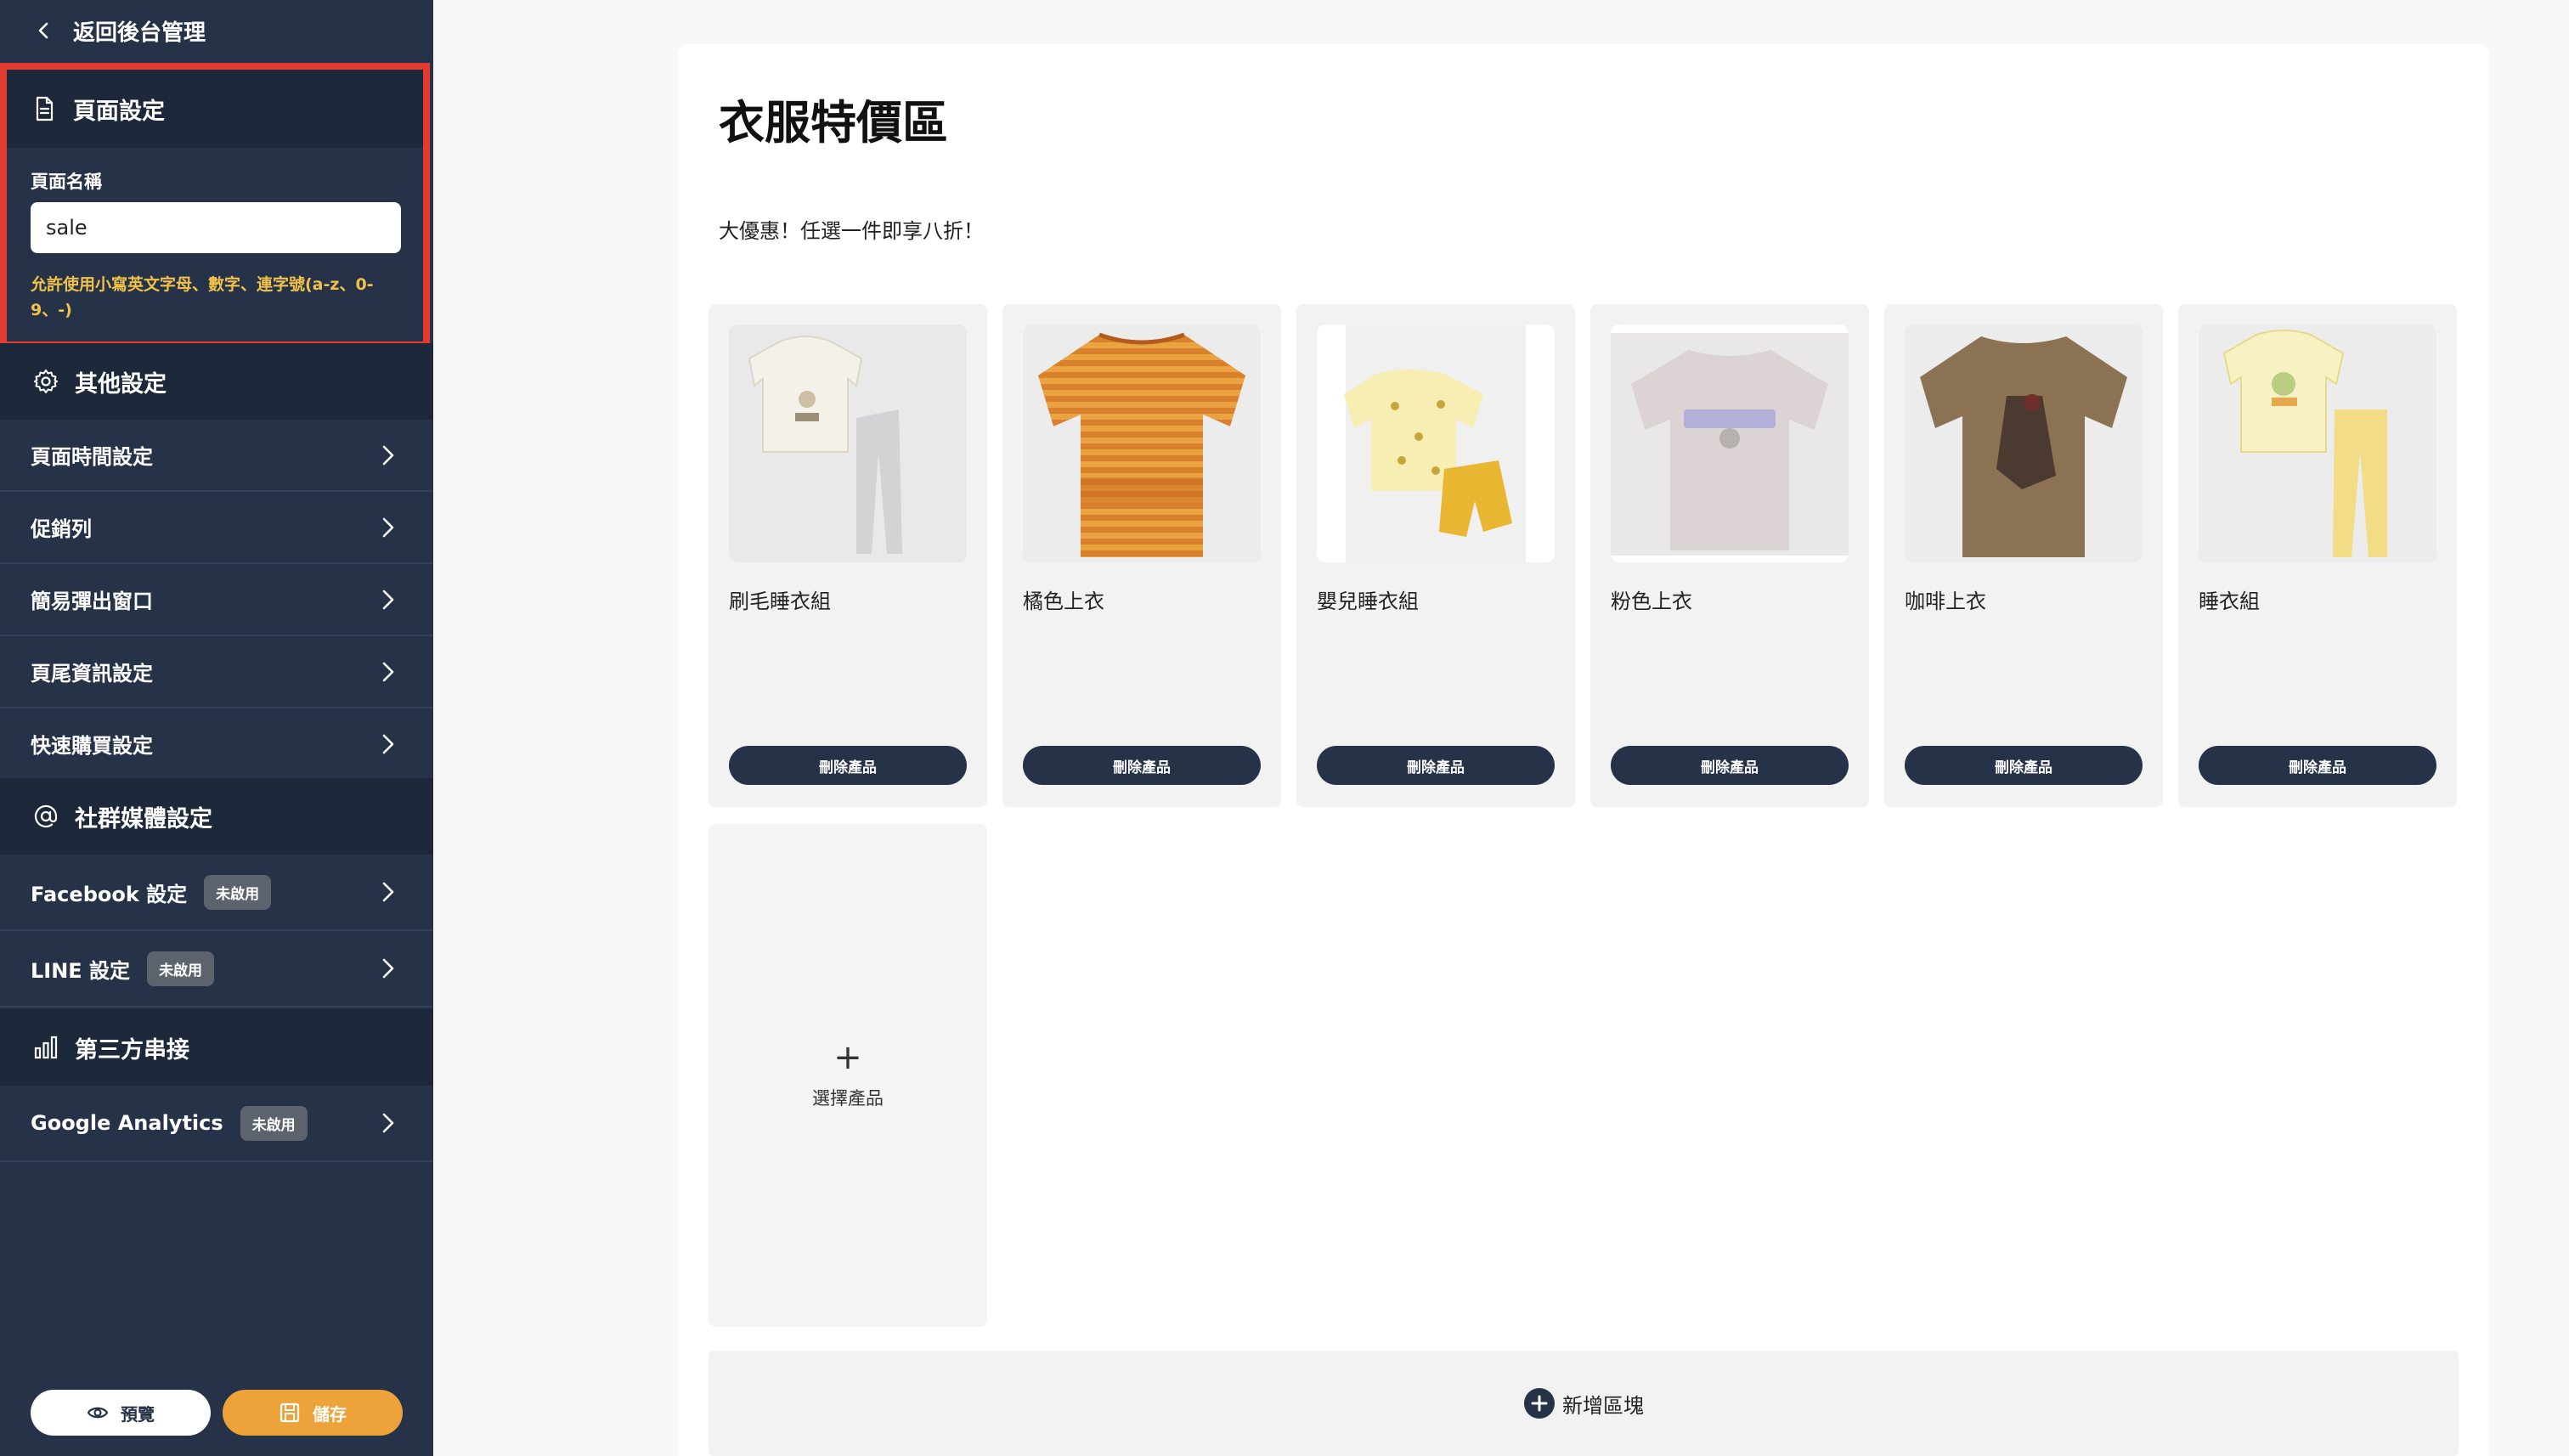  I want to click on nav-item-facebook: Facebook 設定 未啟用, so click(217, 893).